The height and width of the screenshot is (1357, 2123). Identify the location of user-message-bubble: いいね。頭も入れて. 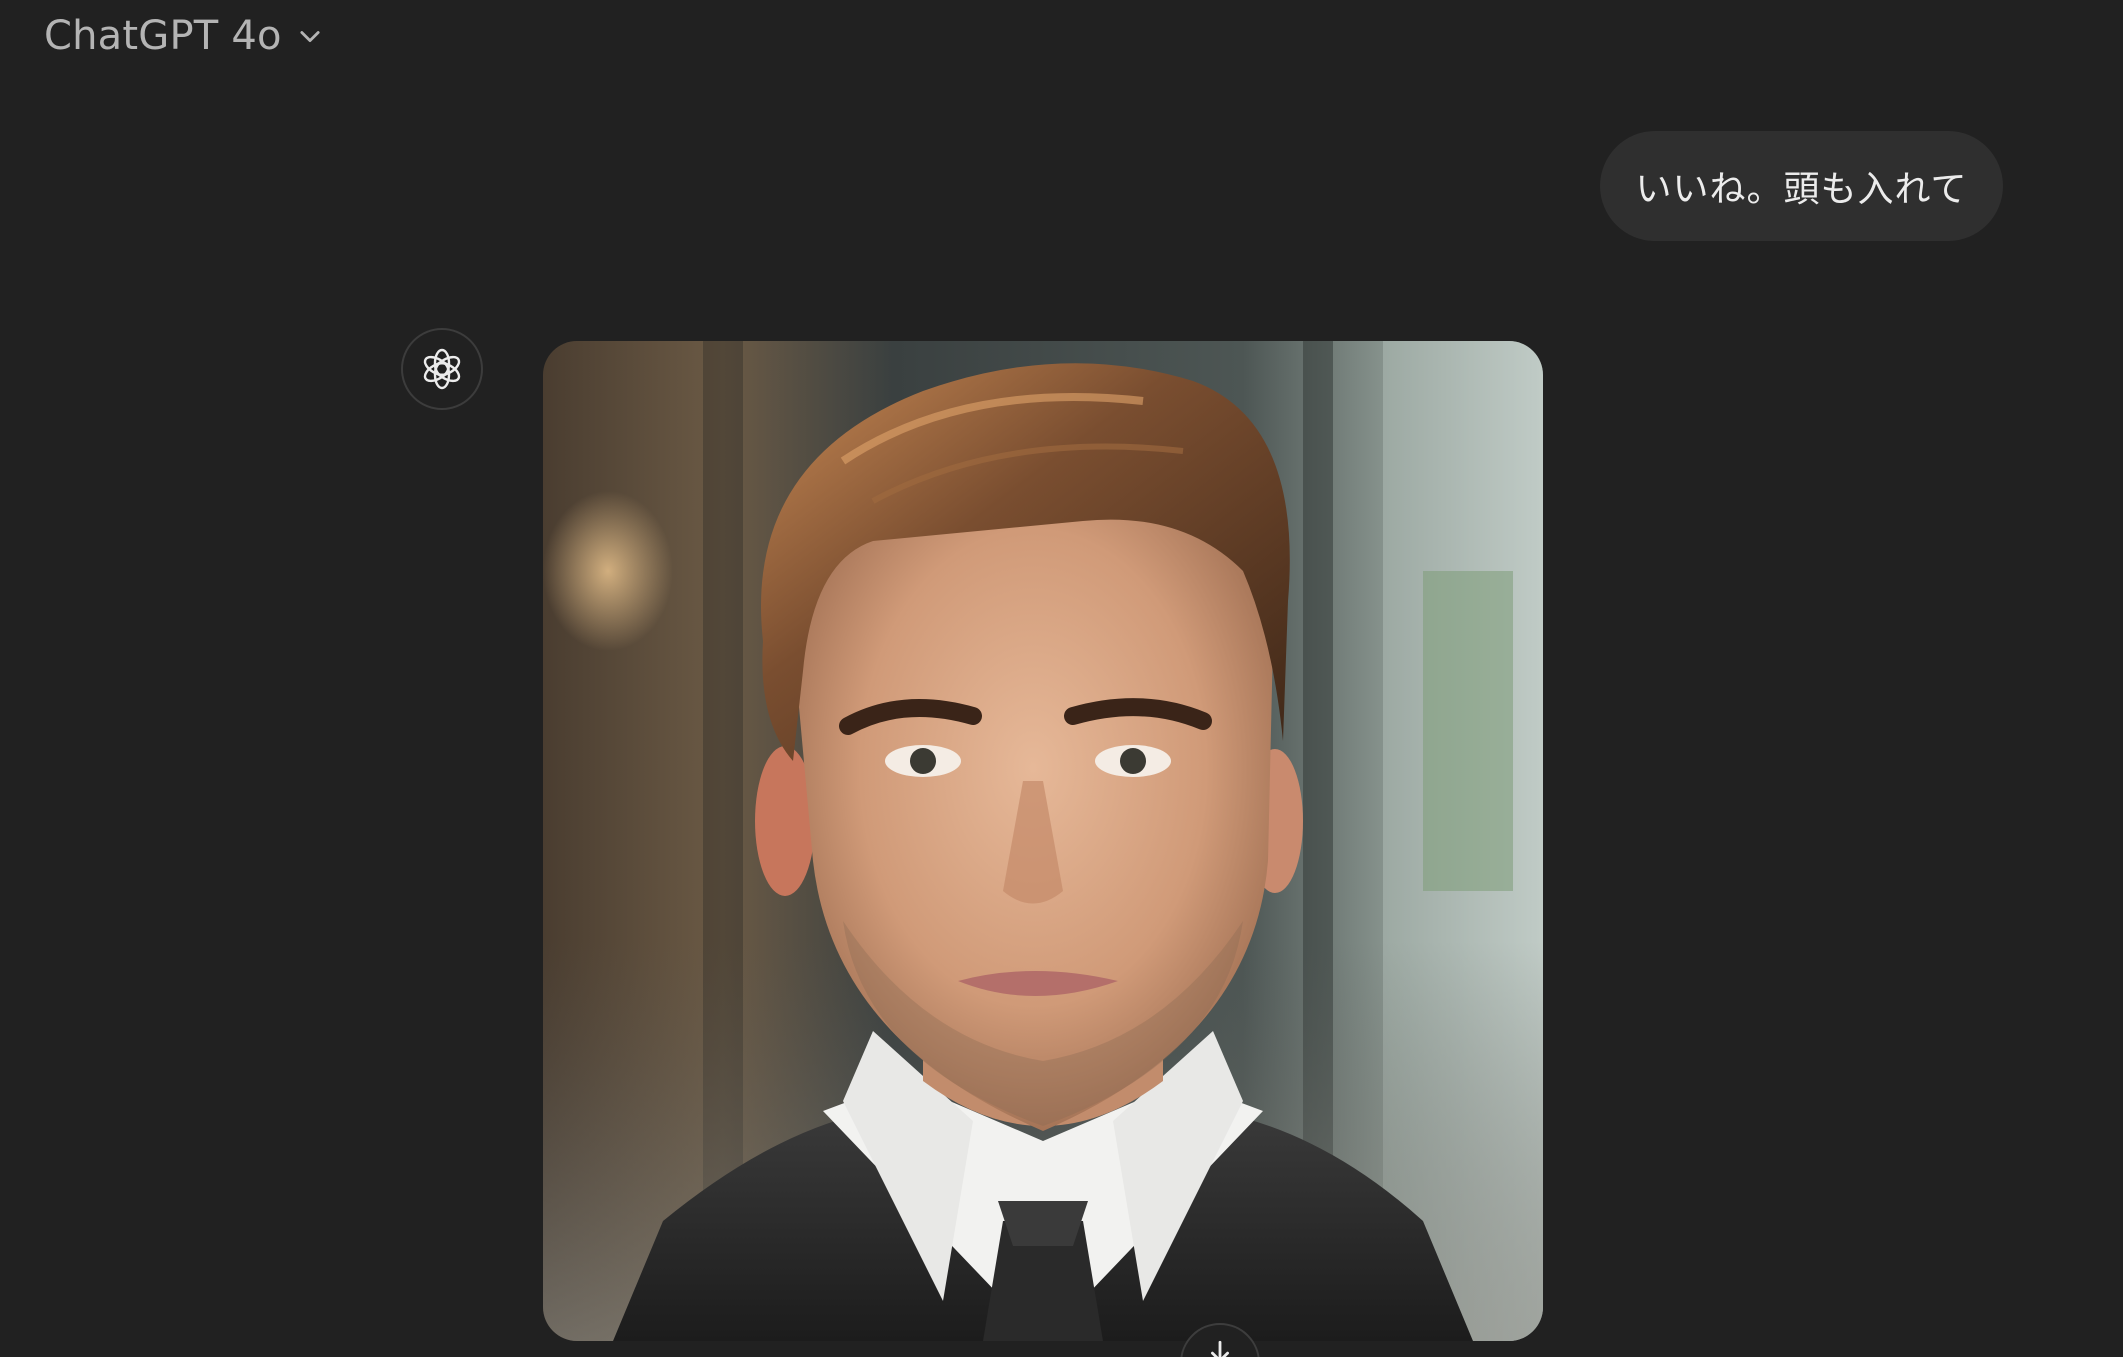
(1801, 186).